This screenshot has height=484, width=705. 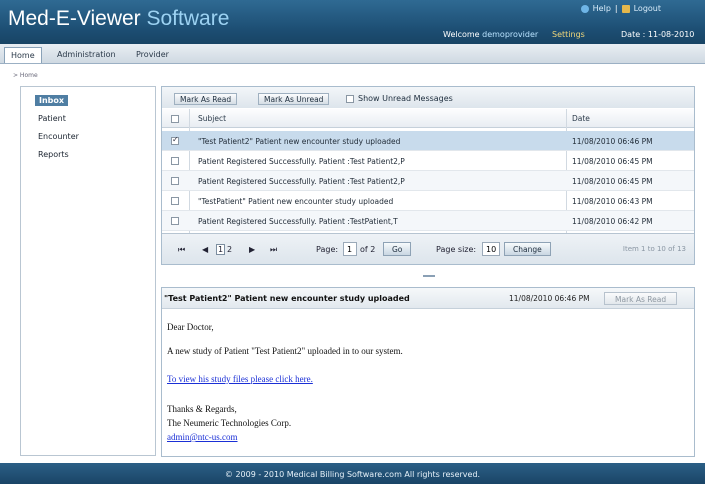 What do you see at coordinates (273, 250) in the screenshot?
I see `last-page-icon: ⏭` at bounding box center [273, 250].